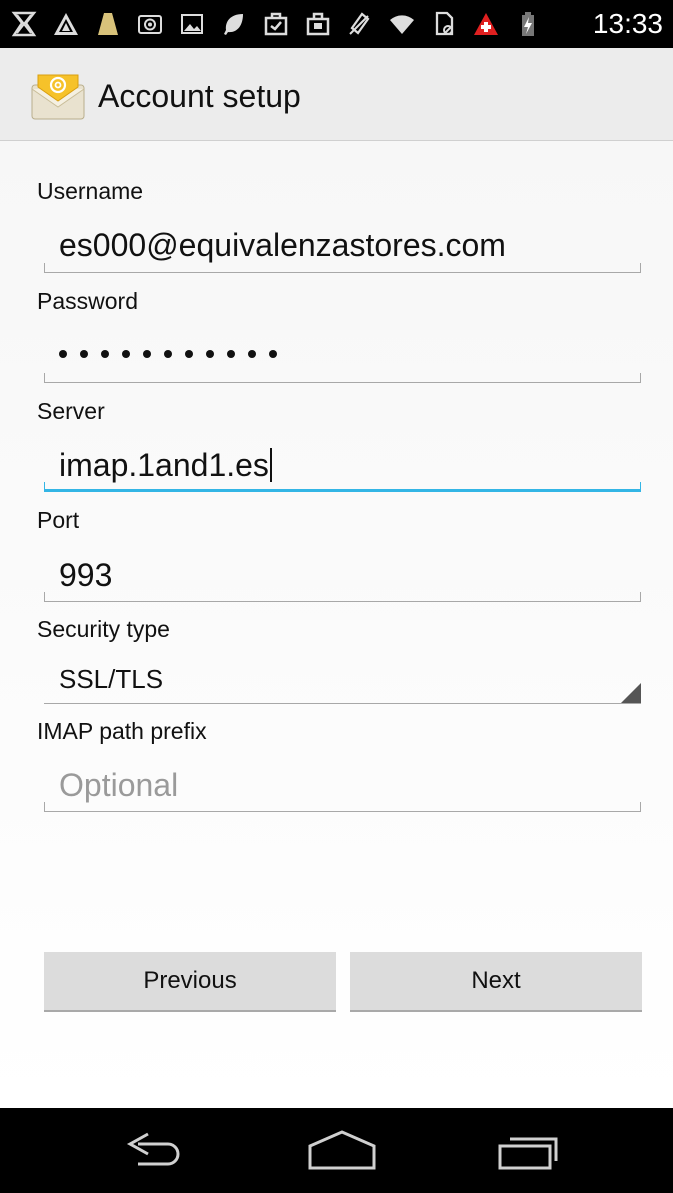  Describe the element at coordinates (282, 245) in the screenshot. I see `username-field: es000@equivalenzastores.com` at that location.